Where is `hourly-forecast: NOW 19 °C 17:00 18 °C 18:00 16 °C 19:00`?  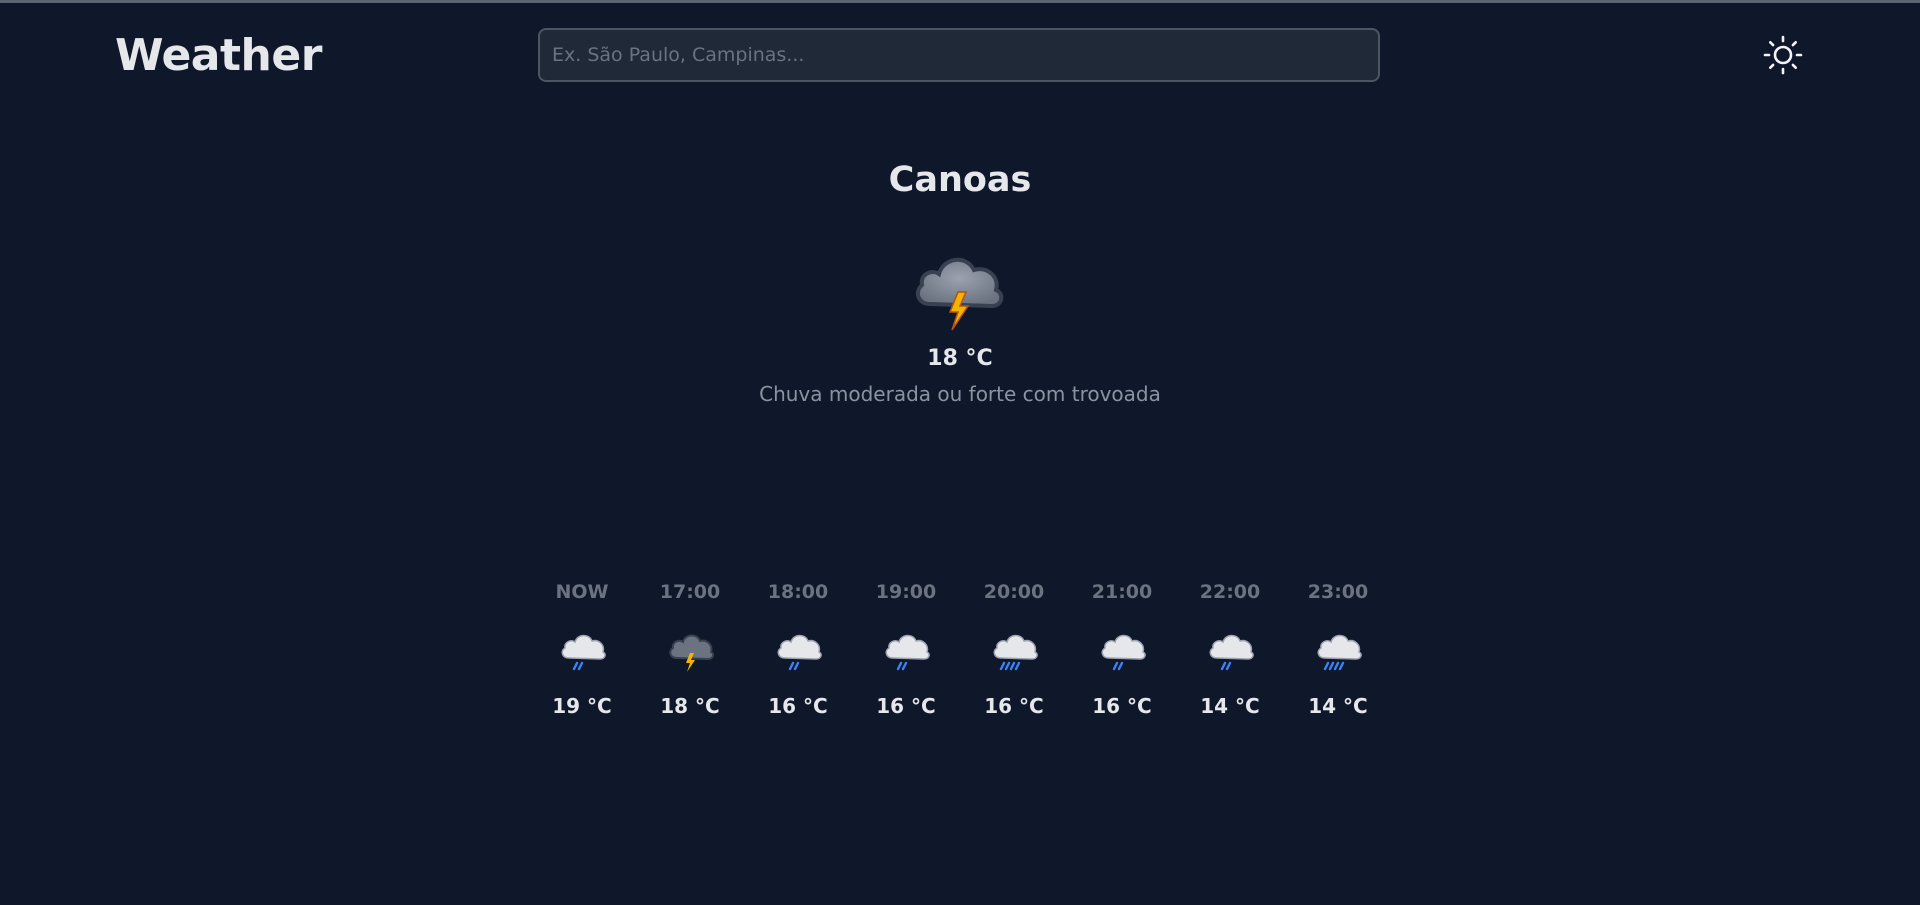
hourly-forecast: NOW 19 °C 17:00 18 °C 18:00 16 °C 19:00 is located at coordinates (960, 658).